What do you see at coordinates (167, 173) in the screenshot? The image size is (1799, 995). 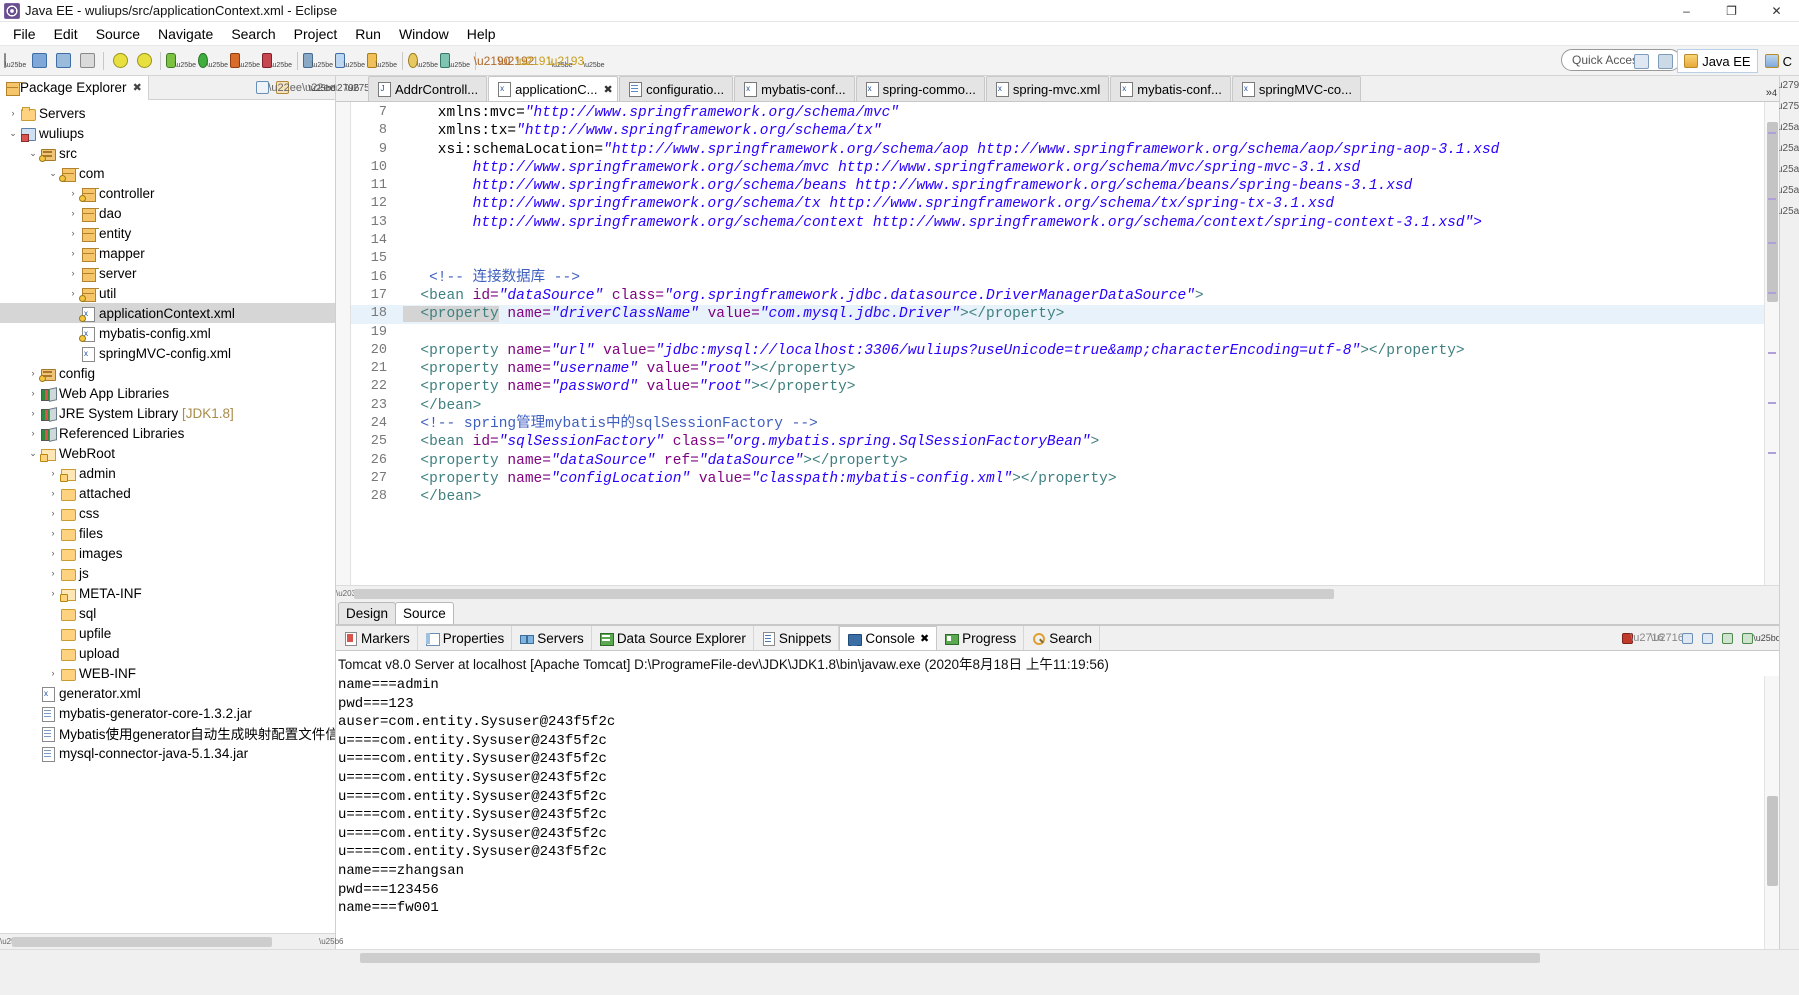 I see `tree-item-com: ⌄ com` at bounding box center [167, 173].